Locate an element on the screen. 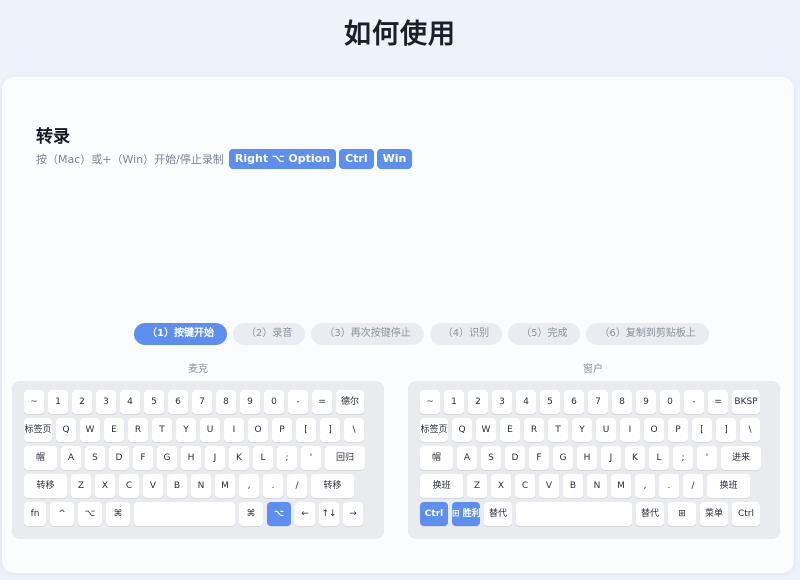 The height and width of the screenshot is (580, 800). mac-key: 9 is located at coordinates (250, 402).